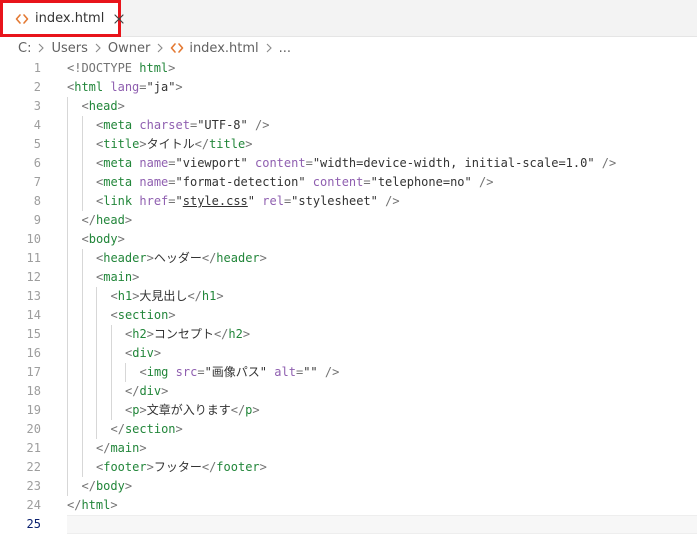 The width and height of the screenshot is (697, 541). Describe the element at coordinates (382, 144) in the screenshot. I see `code-content: <title>タイトル</title>` at that location.